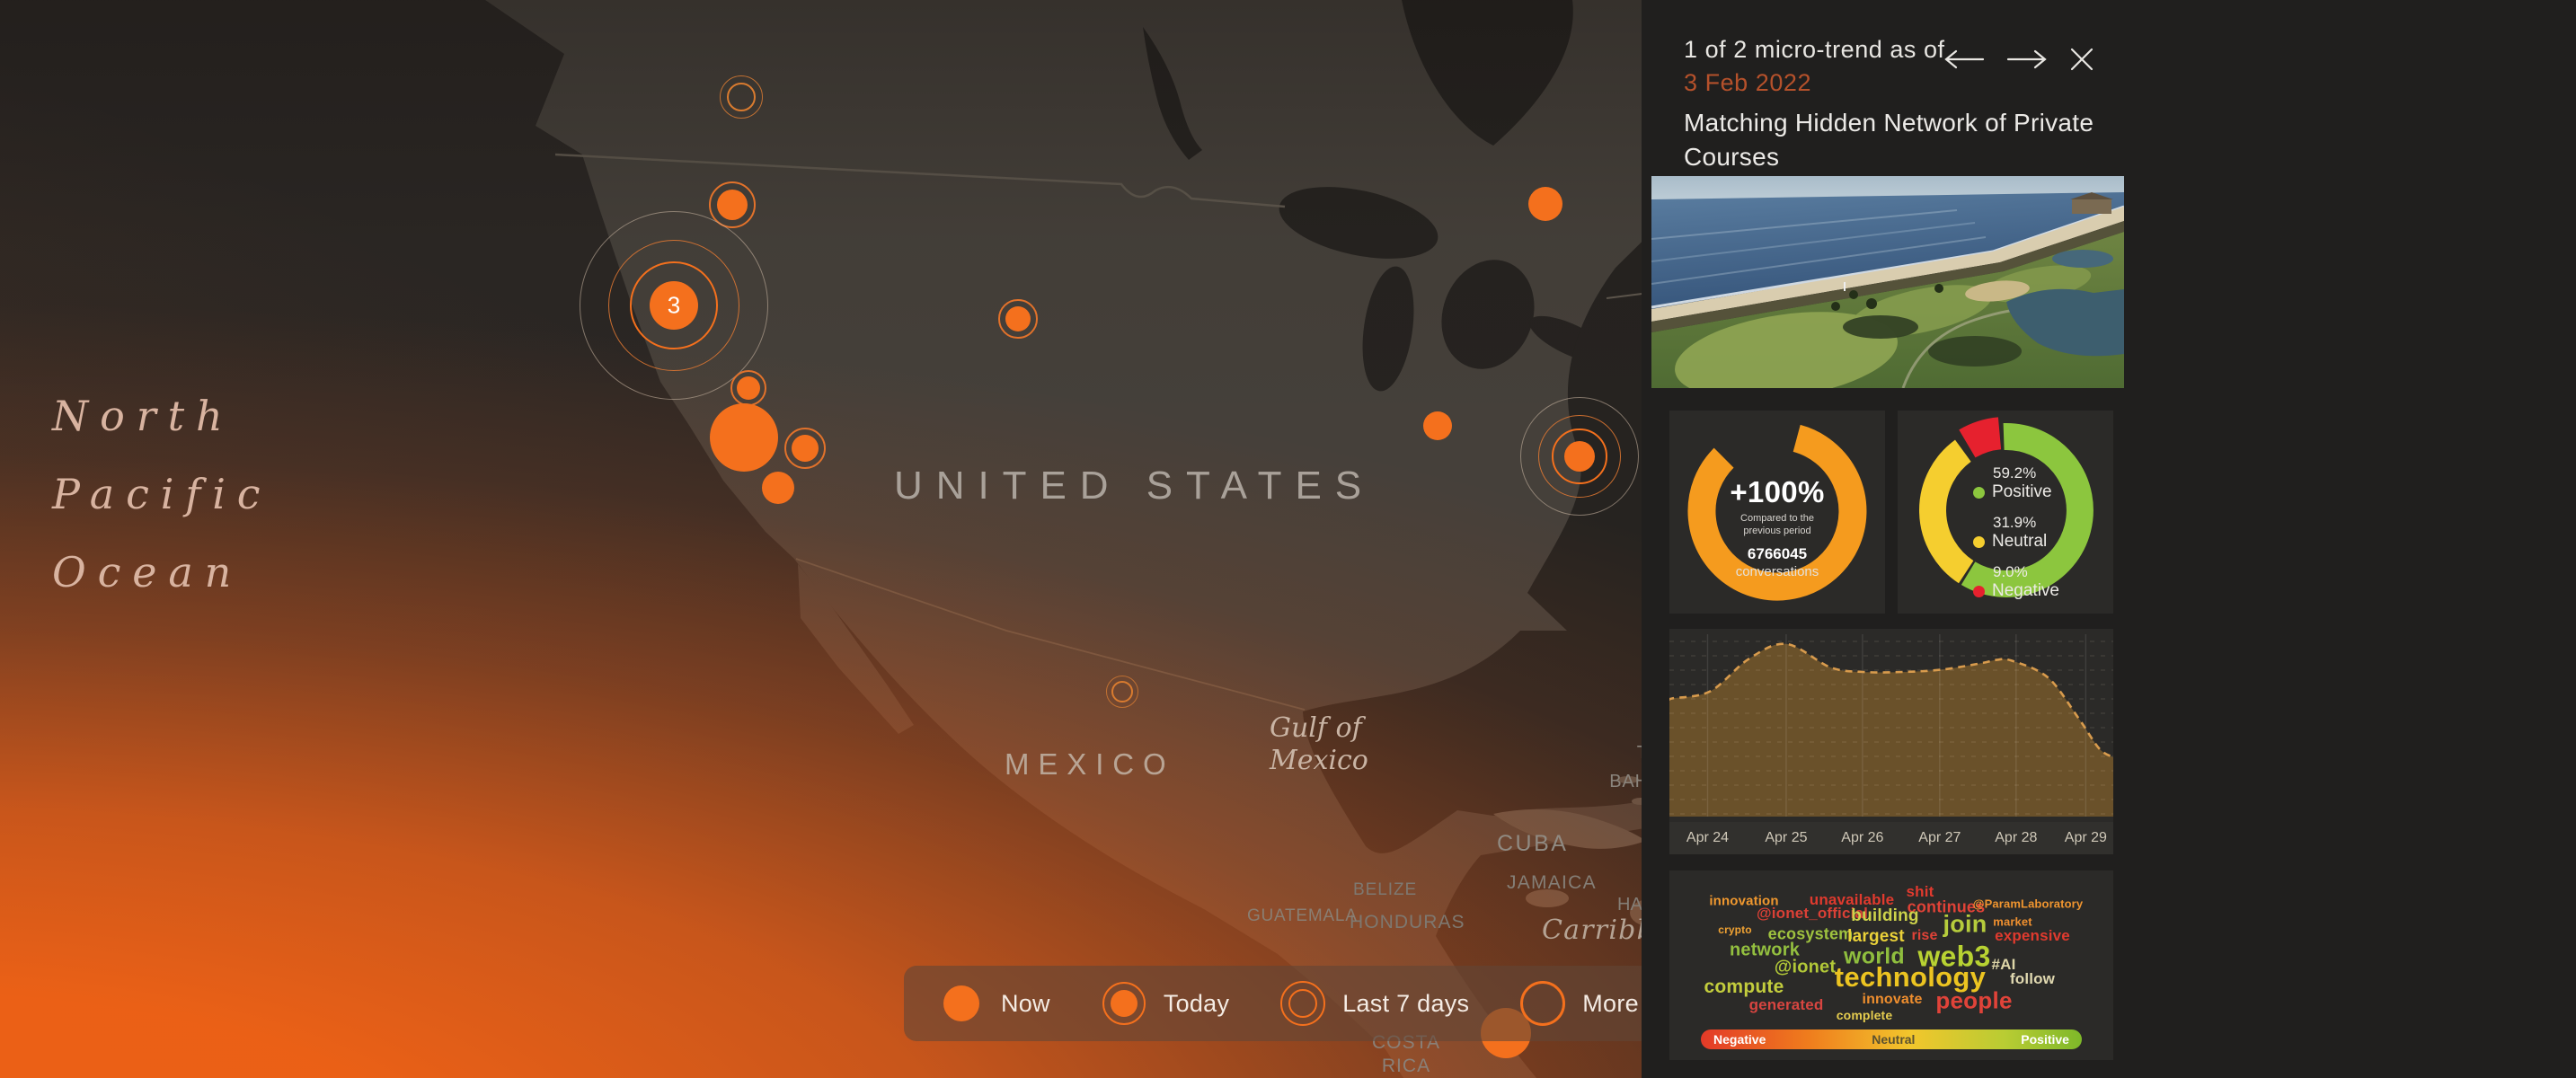 The height and width of the screenshot is (1078, 2576). Describe the element at coordinates (1025, 1003) in the screenshot. I see `legend-item-label: Now` at that location.